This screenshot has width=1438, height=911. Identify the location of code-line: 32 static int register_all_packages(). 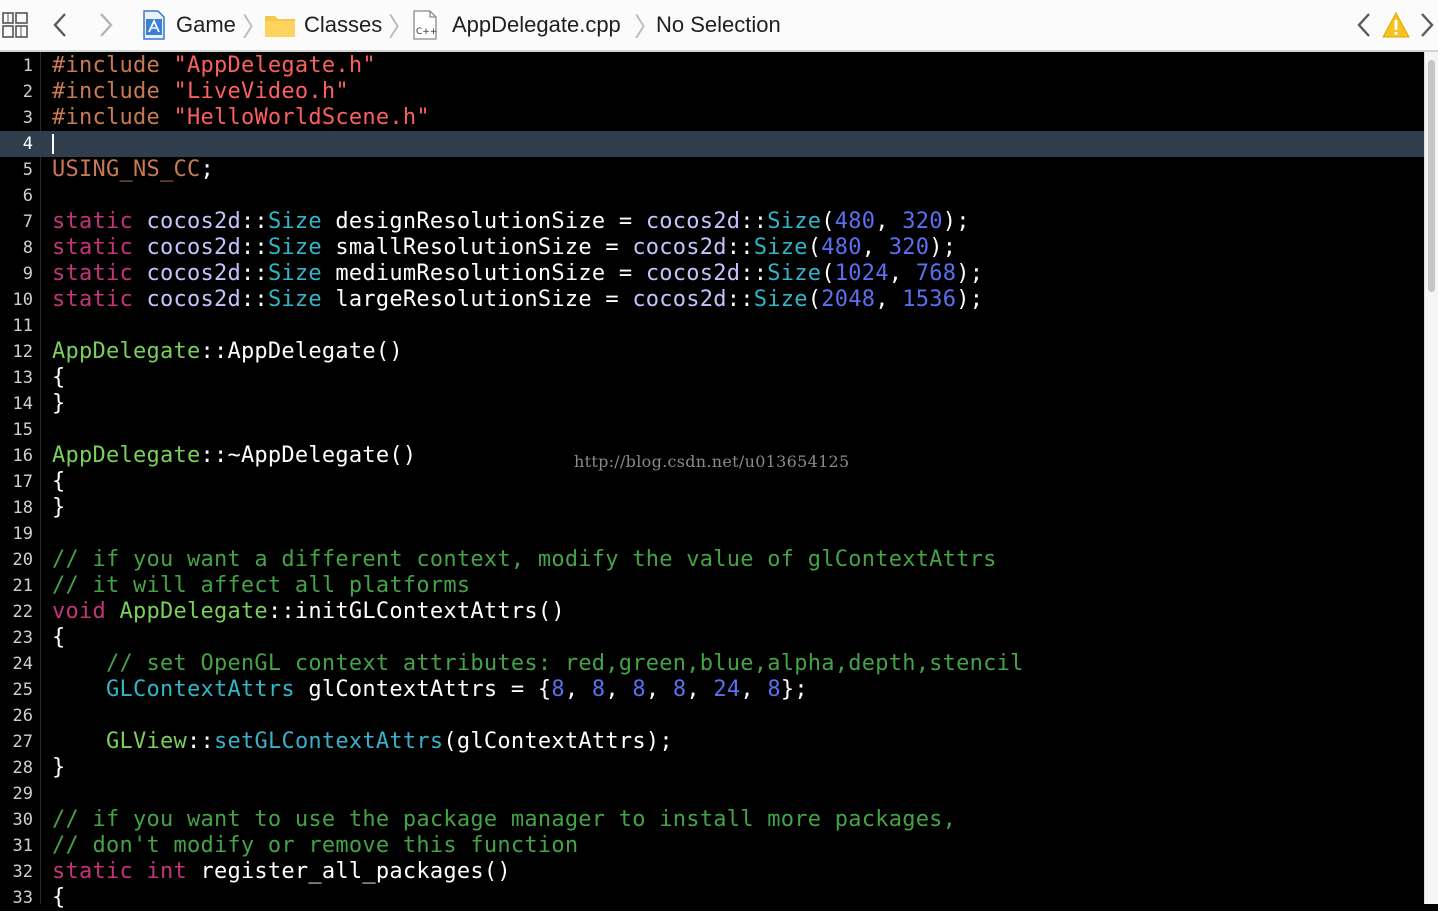
(712, 872).